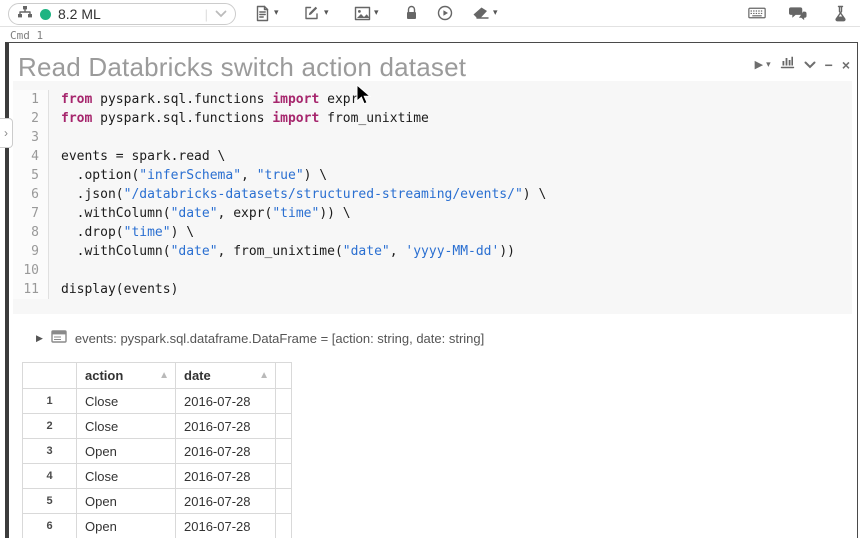 The height and width of the screenshot is (538, 860). I want to click on result-table-header-row: action ▲ date ▲, so click(157, 375).